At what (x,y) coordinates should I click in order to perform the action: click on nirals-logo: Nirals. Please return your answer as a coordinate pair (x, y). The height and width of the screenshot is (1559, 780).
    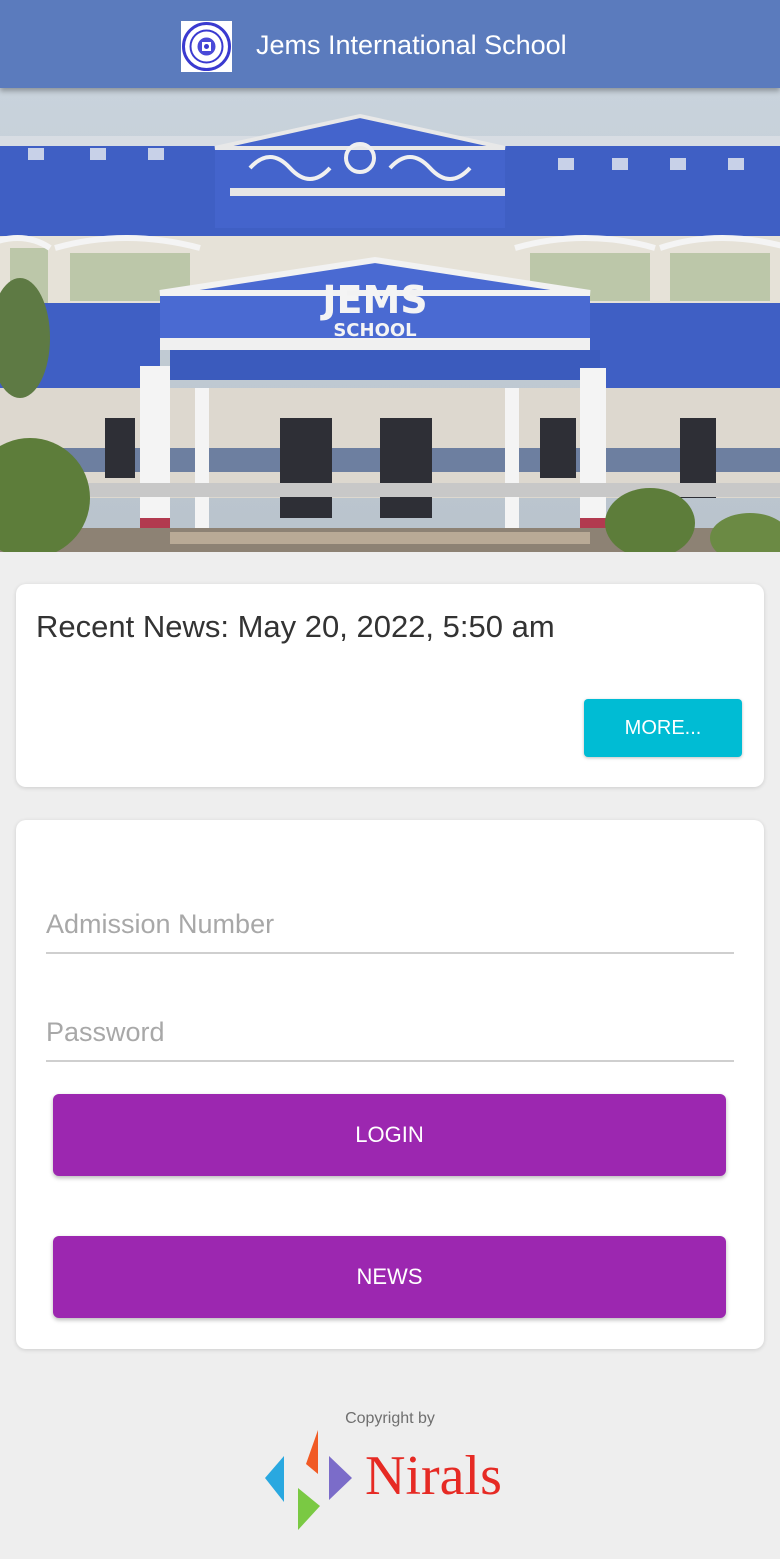
    Looking at the image, I should click on (392, 1481).